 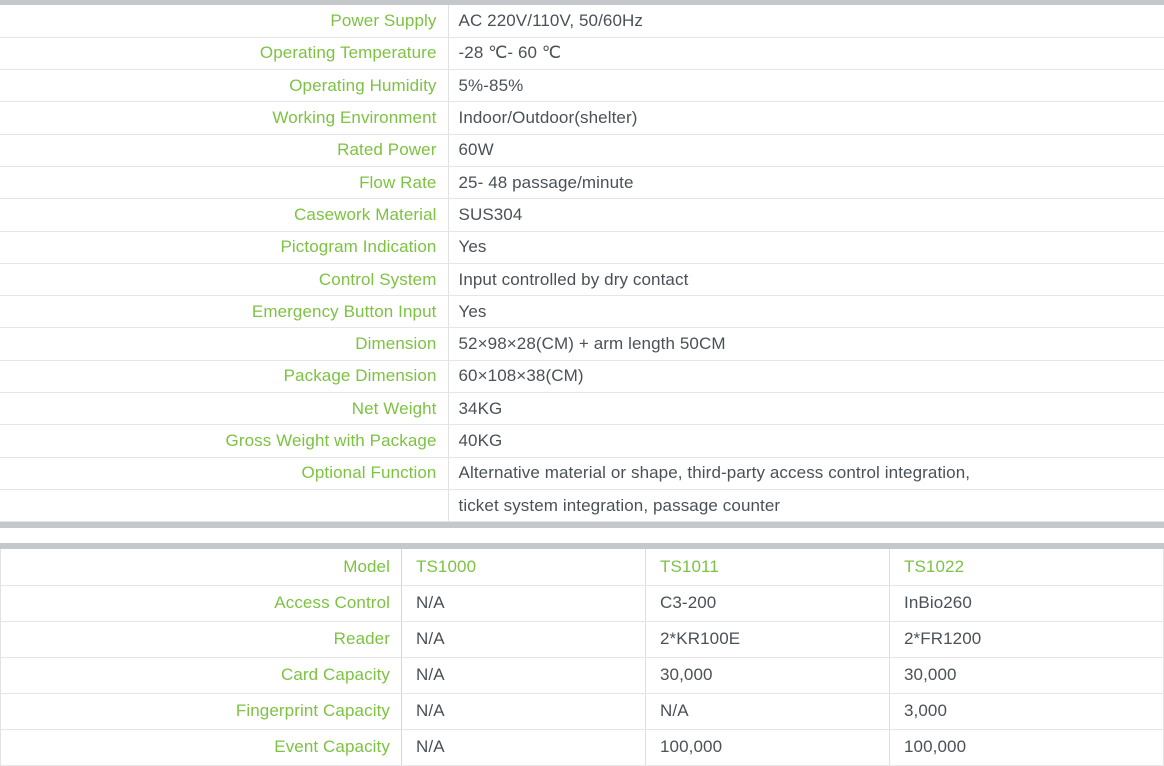 What do you see at coordinates (201, 603) in the screenshot?
I see `model-row-label: Access Control` at bounding box center [201, 603].